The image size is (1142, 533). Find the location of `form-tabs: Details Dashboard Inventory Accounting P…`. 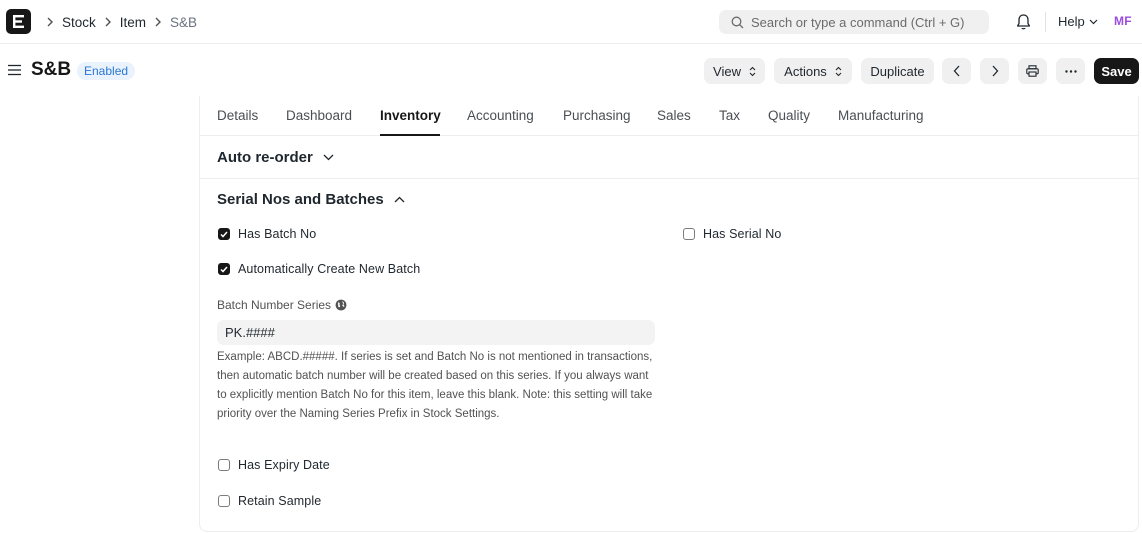

form-tabs: Details Dashboard Inventory Accounting P… is located at coordinates (669, 116).